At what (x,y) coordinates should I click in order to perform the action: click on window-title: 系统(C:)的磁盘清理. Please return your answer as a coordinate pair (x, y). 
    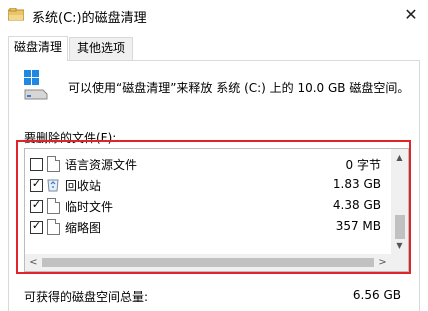
    Looking at the image, I should click on (89, 18).